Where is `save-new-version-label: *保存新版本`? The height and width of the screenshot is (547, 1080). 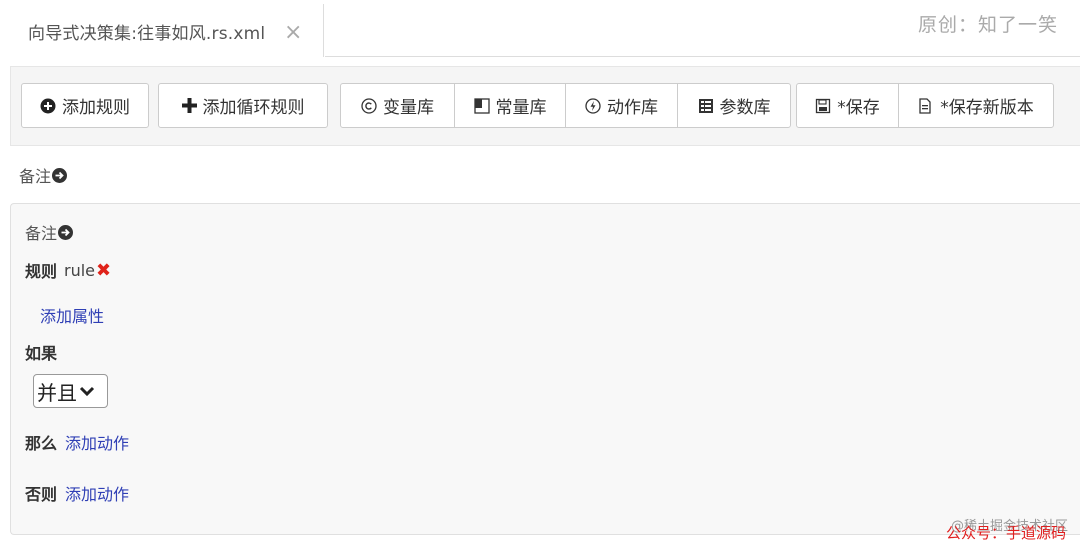
save-new-version-label: *保存新版本 is located at coordinates (987, 108).